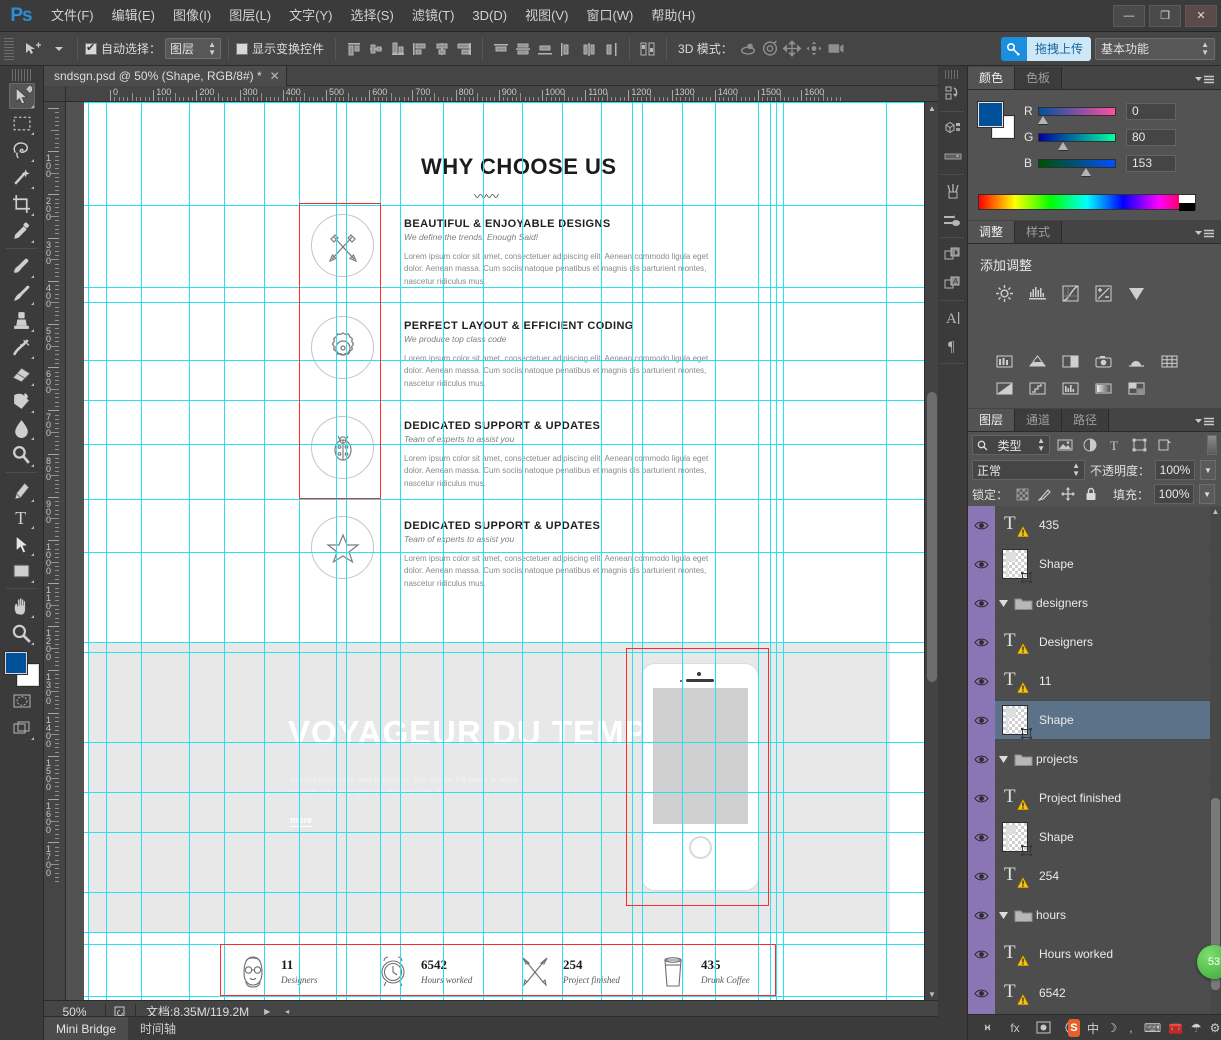 The width and height of the screenshot is (1221, 1040). What do you see at coordinates (86, 1028) in the screenshot?
I see `tab-mini-bridge: Mini Bridge` at bounding box center [86, 1028].